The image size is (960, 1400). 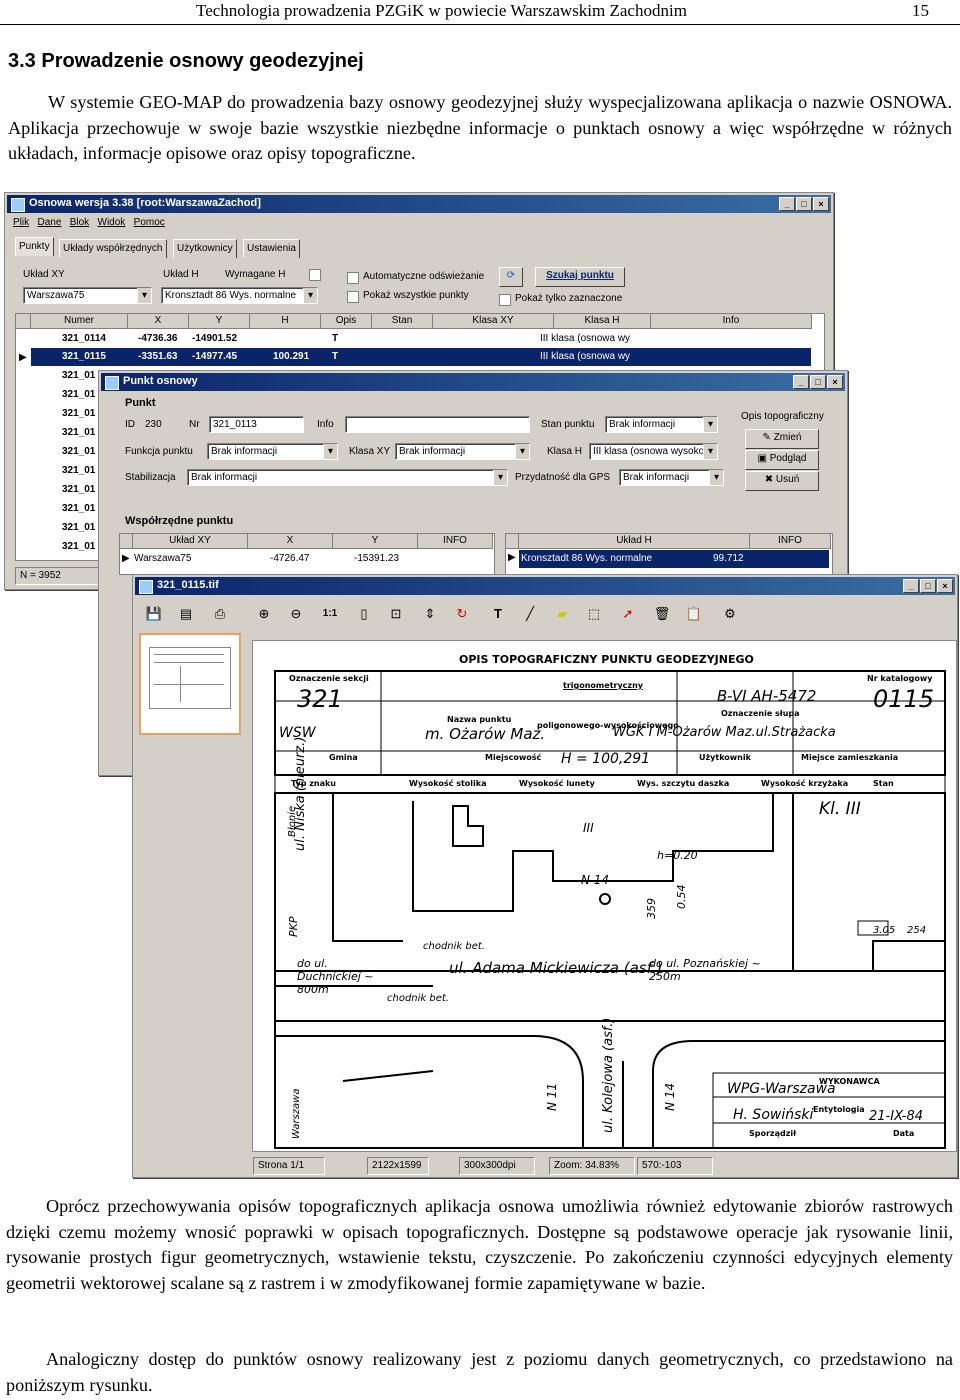 I want to click on text-tool-icon: T, so click(x=498, y=614).